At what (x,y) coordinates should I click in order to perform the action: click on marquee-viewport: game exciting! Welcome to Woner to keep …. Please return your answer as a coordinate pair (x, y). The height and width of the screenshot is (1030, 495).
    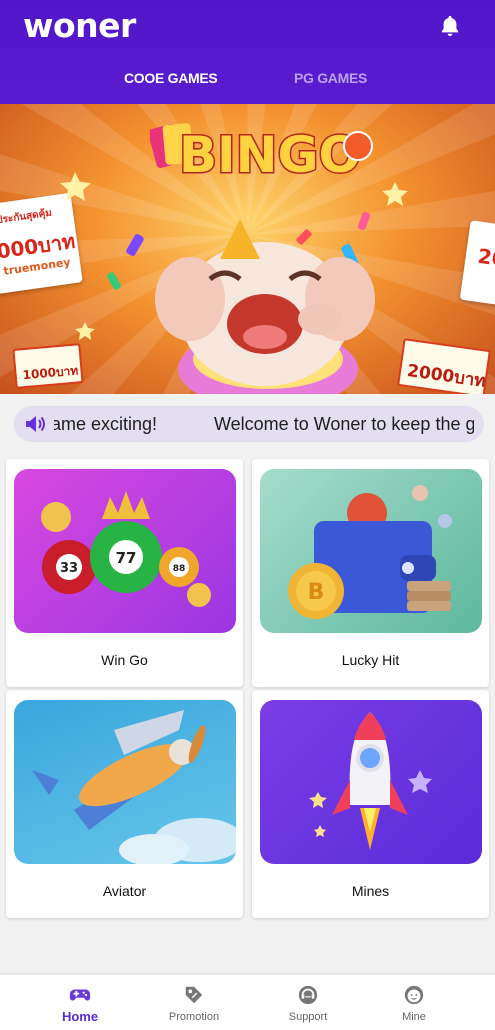
    Looking at the image, I should click on (264, 424).